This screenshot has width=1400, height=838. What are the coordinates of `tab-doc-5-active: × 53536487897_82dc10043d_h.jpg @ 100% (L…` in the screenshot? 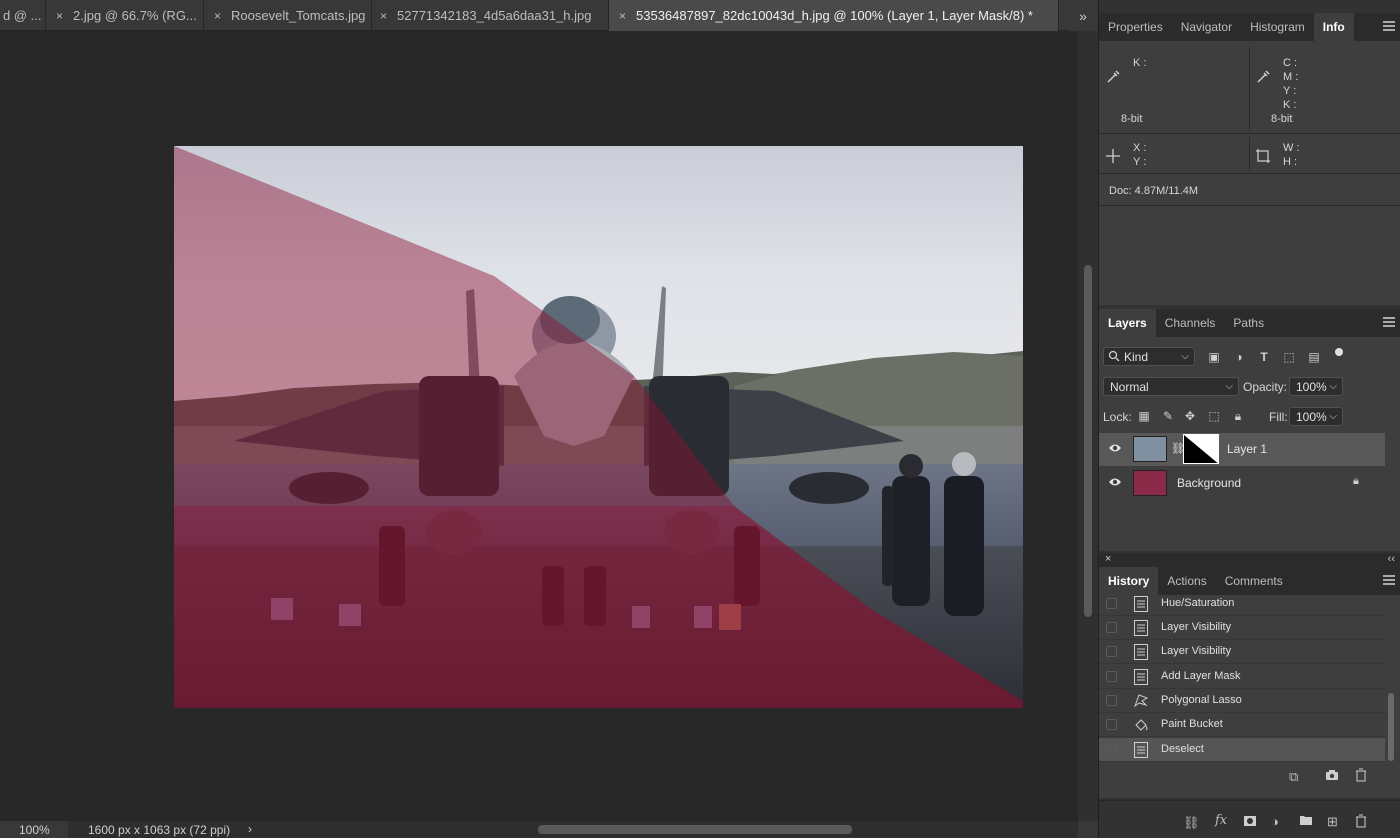 It's located at (834, 15).